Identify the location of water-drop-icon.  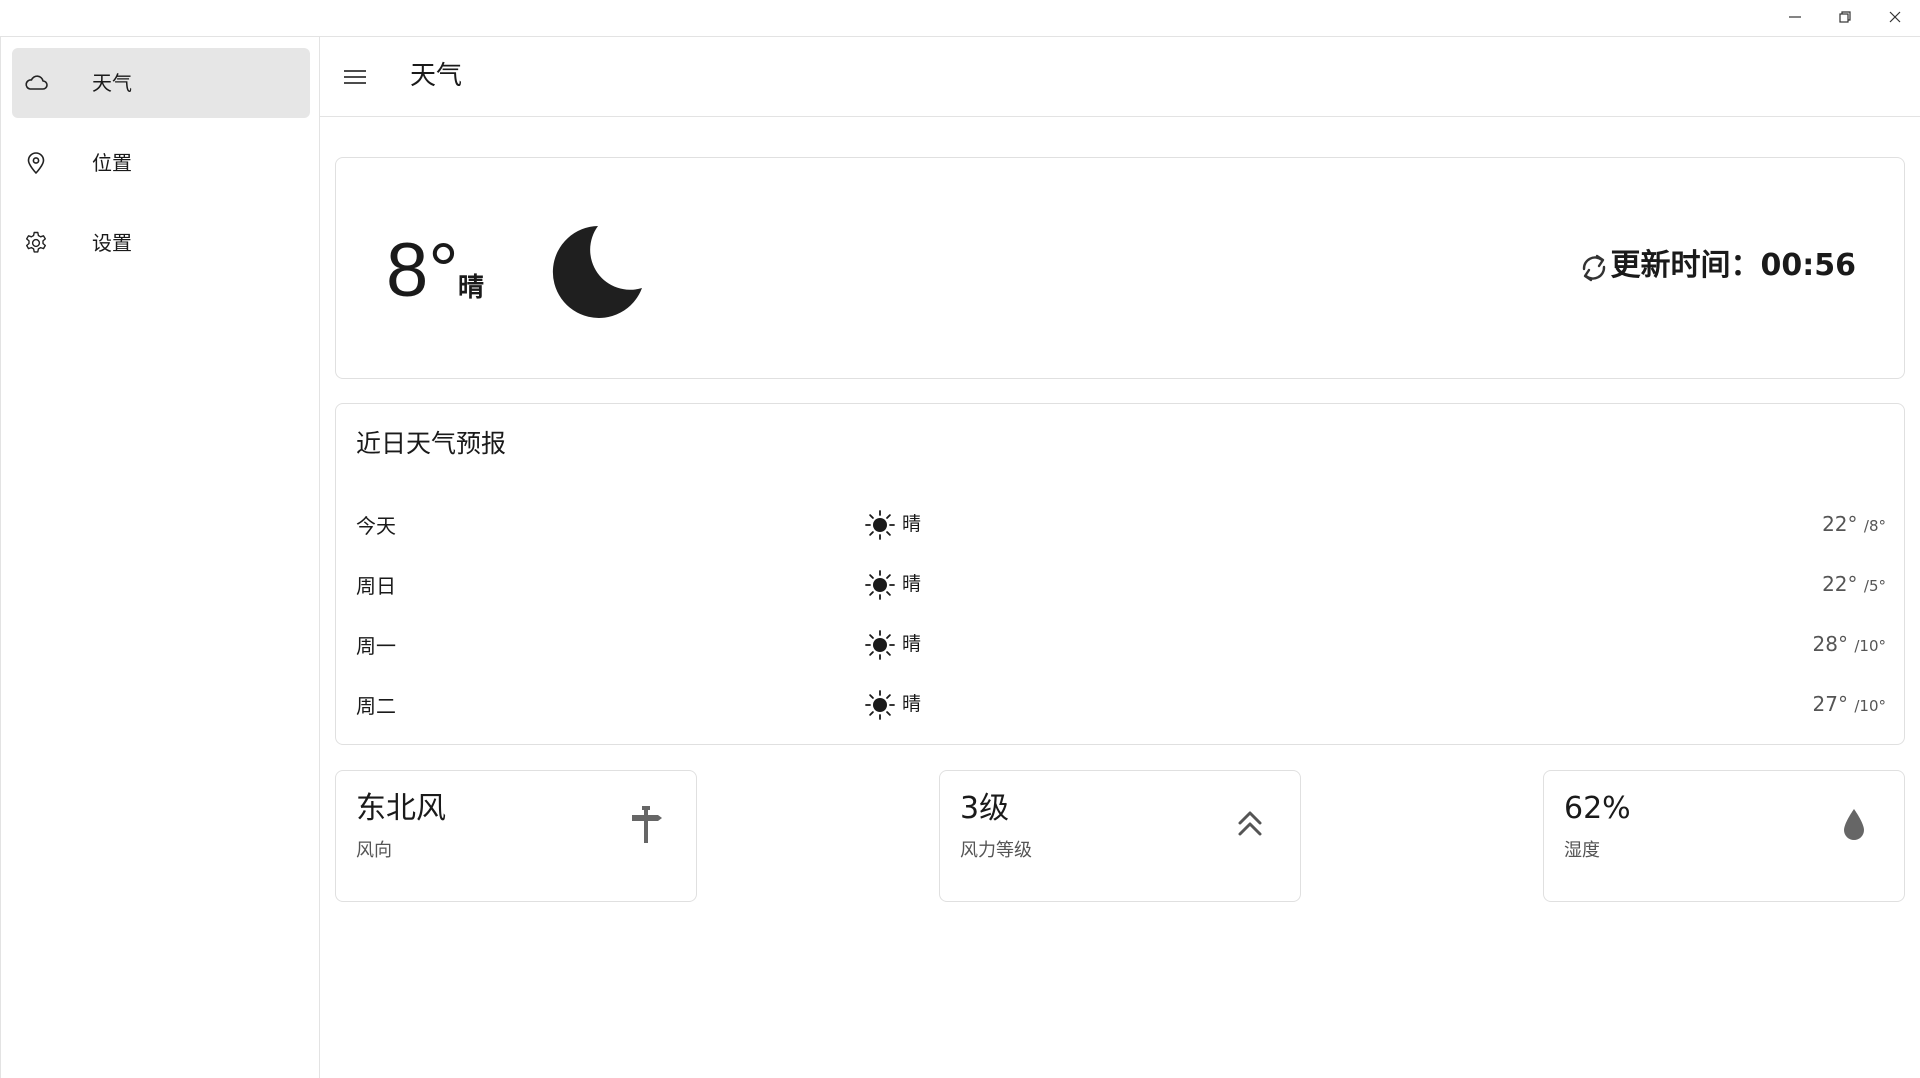
(1854, 824).